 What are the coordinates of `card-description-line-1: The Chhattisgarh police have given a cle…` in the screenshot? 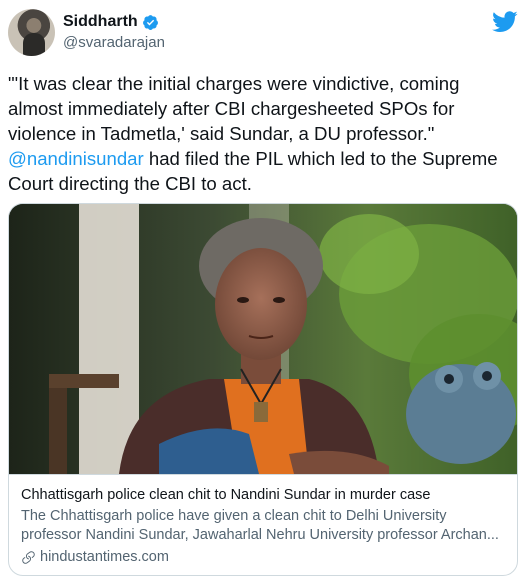 It's located at (234, 516).